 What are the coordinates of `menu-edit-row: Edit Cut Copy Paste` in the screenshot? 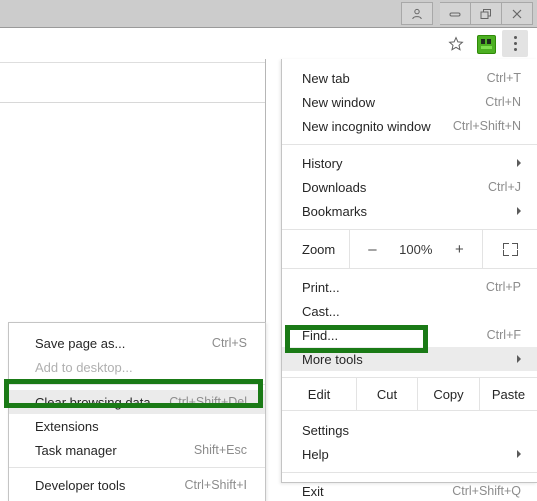 It's located at (409, 394).